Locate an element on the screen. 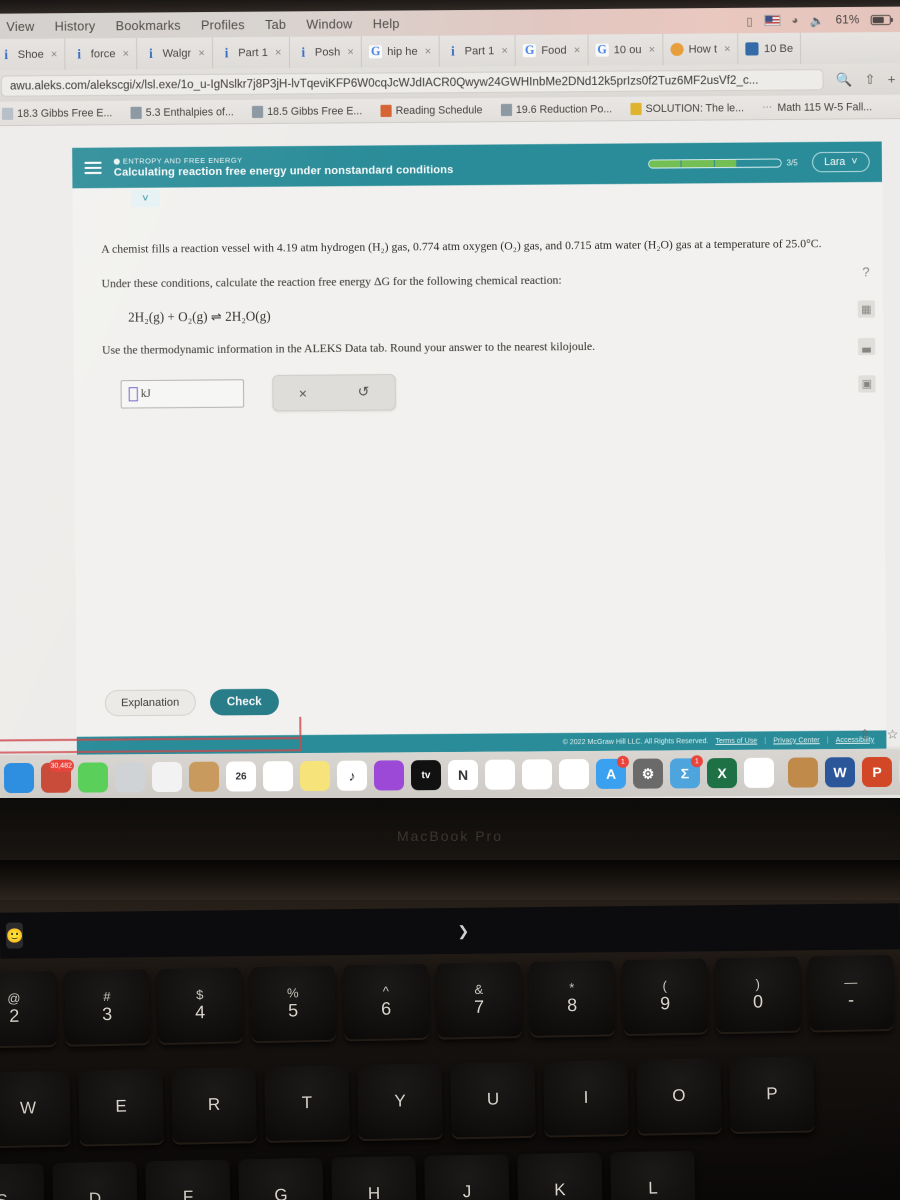  browser-tab: How t × is located at coordinates (701, 49).